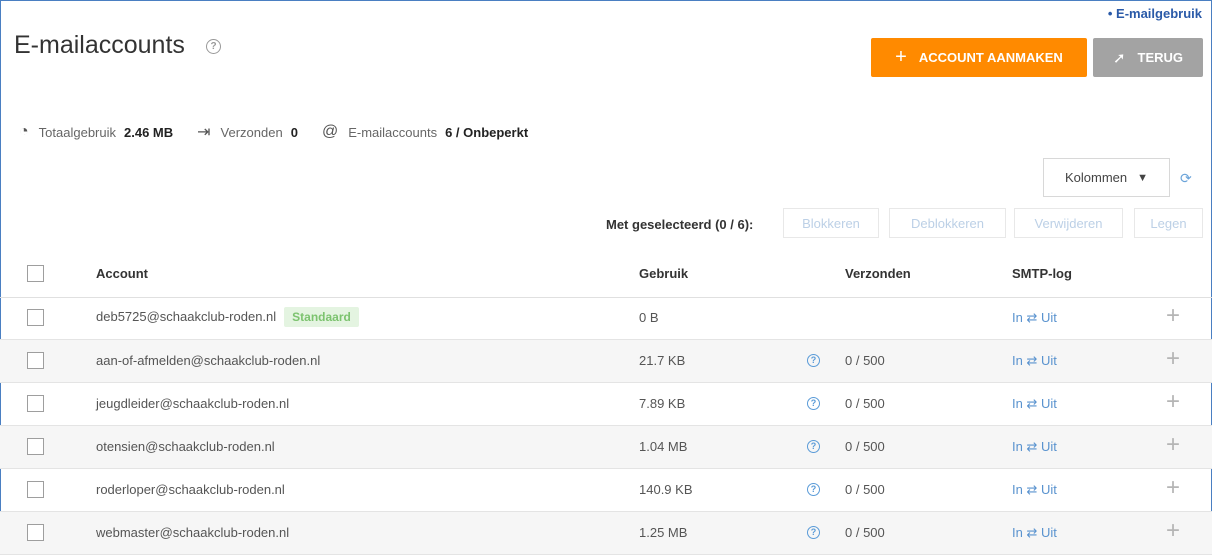 This screenshot has height=556, width=1214. What do you see at coordinates (1168, 223) in the screenshot?
I see `empty-button: Legen` at bounding box center [1168, 223].